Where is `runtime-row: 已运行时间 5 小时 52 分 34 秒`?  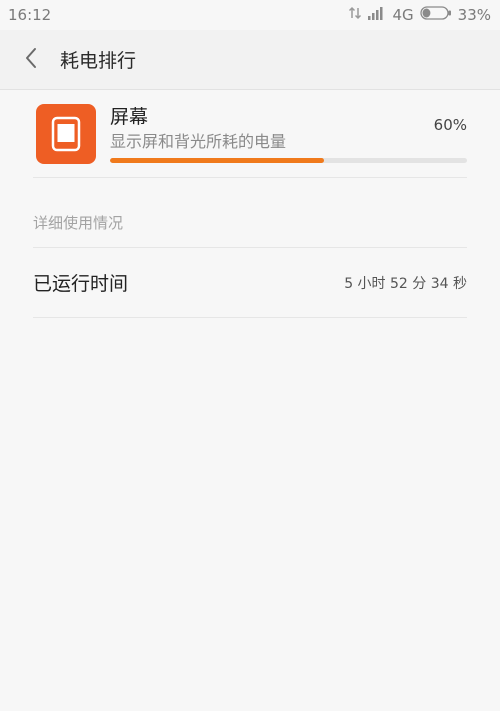
runtime-row: 已运行时间 5 小时 52 分 34 秒 is located at coordinates (250, 283).